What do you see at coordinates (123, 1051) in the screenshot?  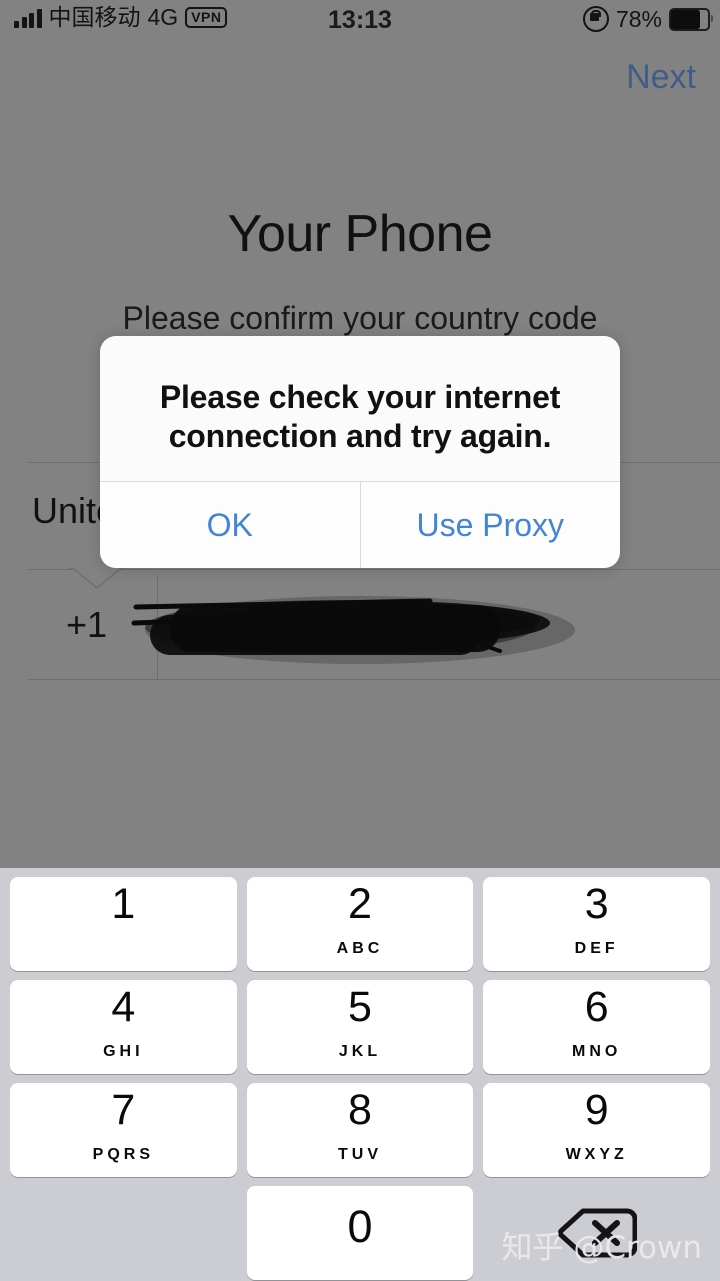 I see `key-4-letters: GHI` at bounding box center [123, 1051].